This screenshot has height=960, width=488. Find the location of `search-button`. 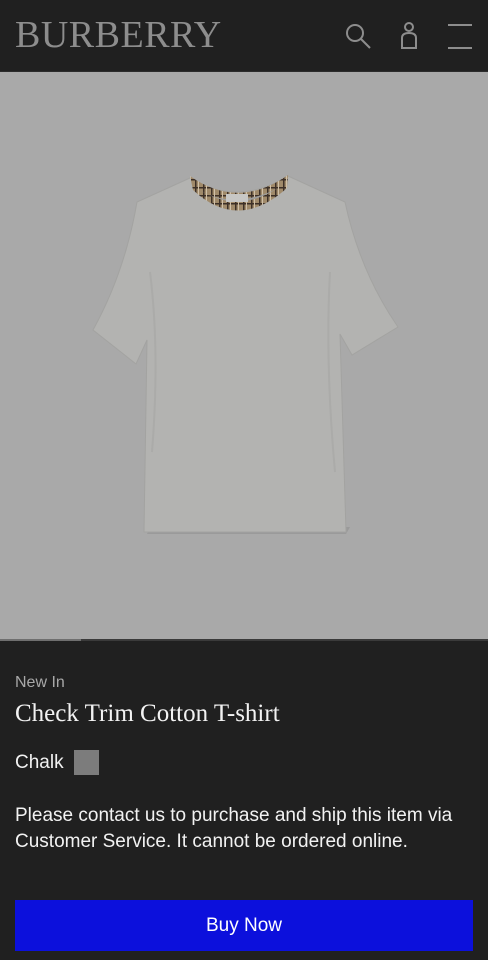

search-button is located at coordinates (358, 36).